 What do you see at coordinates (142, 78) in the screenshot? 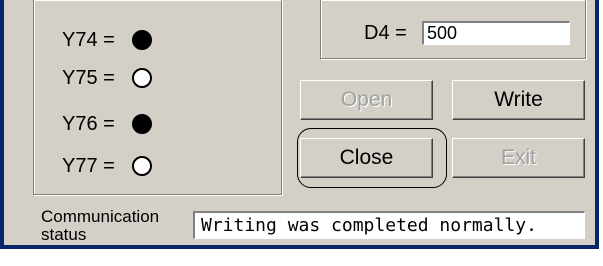
I see `y75-lamp-icon` at bounding box center [142, 78].